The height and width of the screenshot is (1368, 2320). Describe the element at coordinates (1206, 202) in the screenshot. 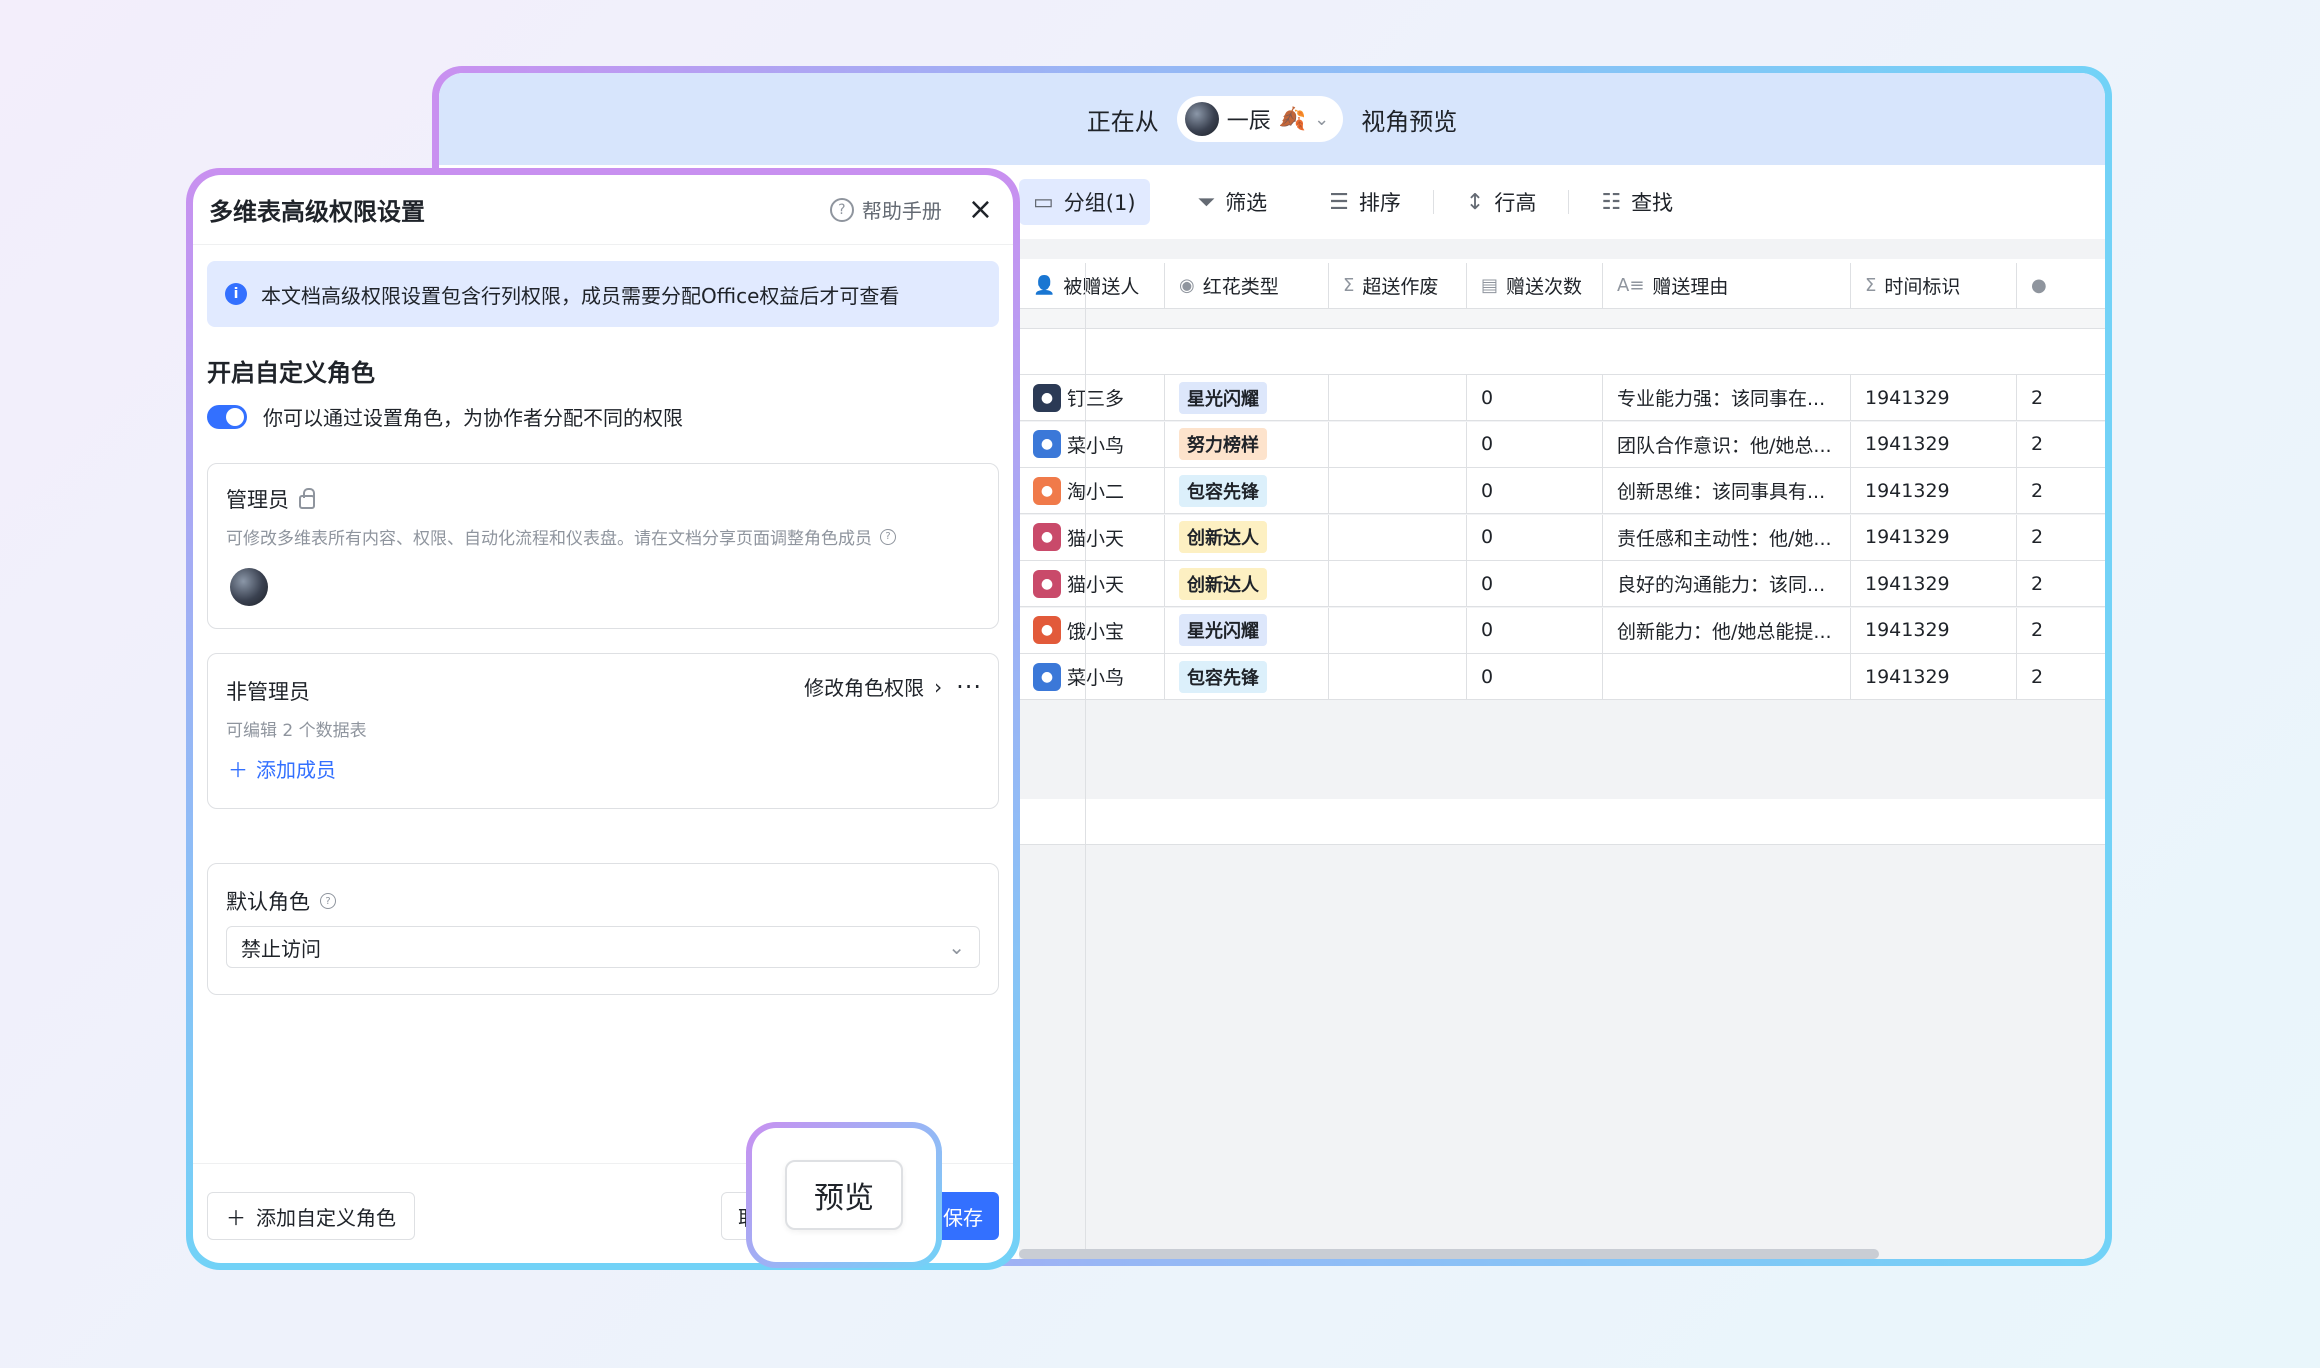

I see `filter-icon: ⏷` at that location.